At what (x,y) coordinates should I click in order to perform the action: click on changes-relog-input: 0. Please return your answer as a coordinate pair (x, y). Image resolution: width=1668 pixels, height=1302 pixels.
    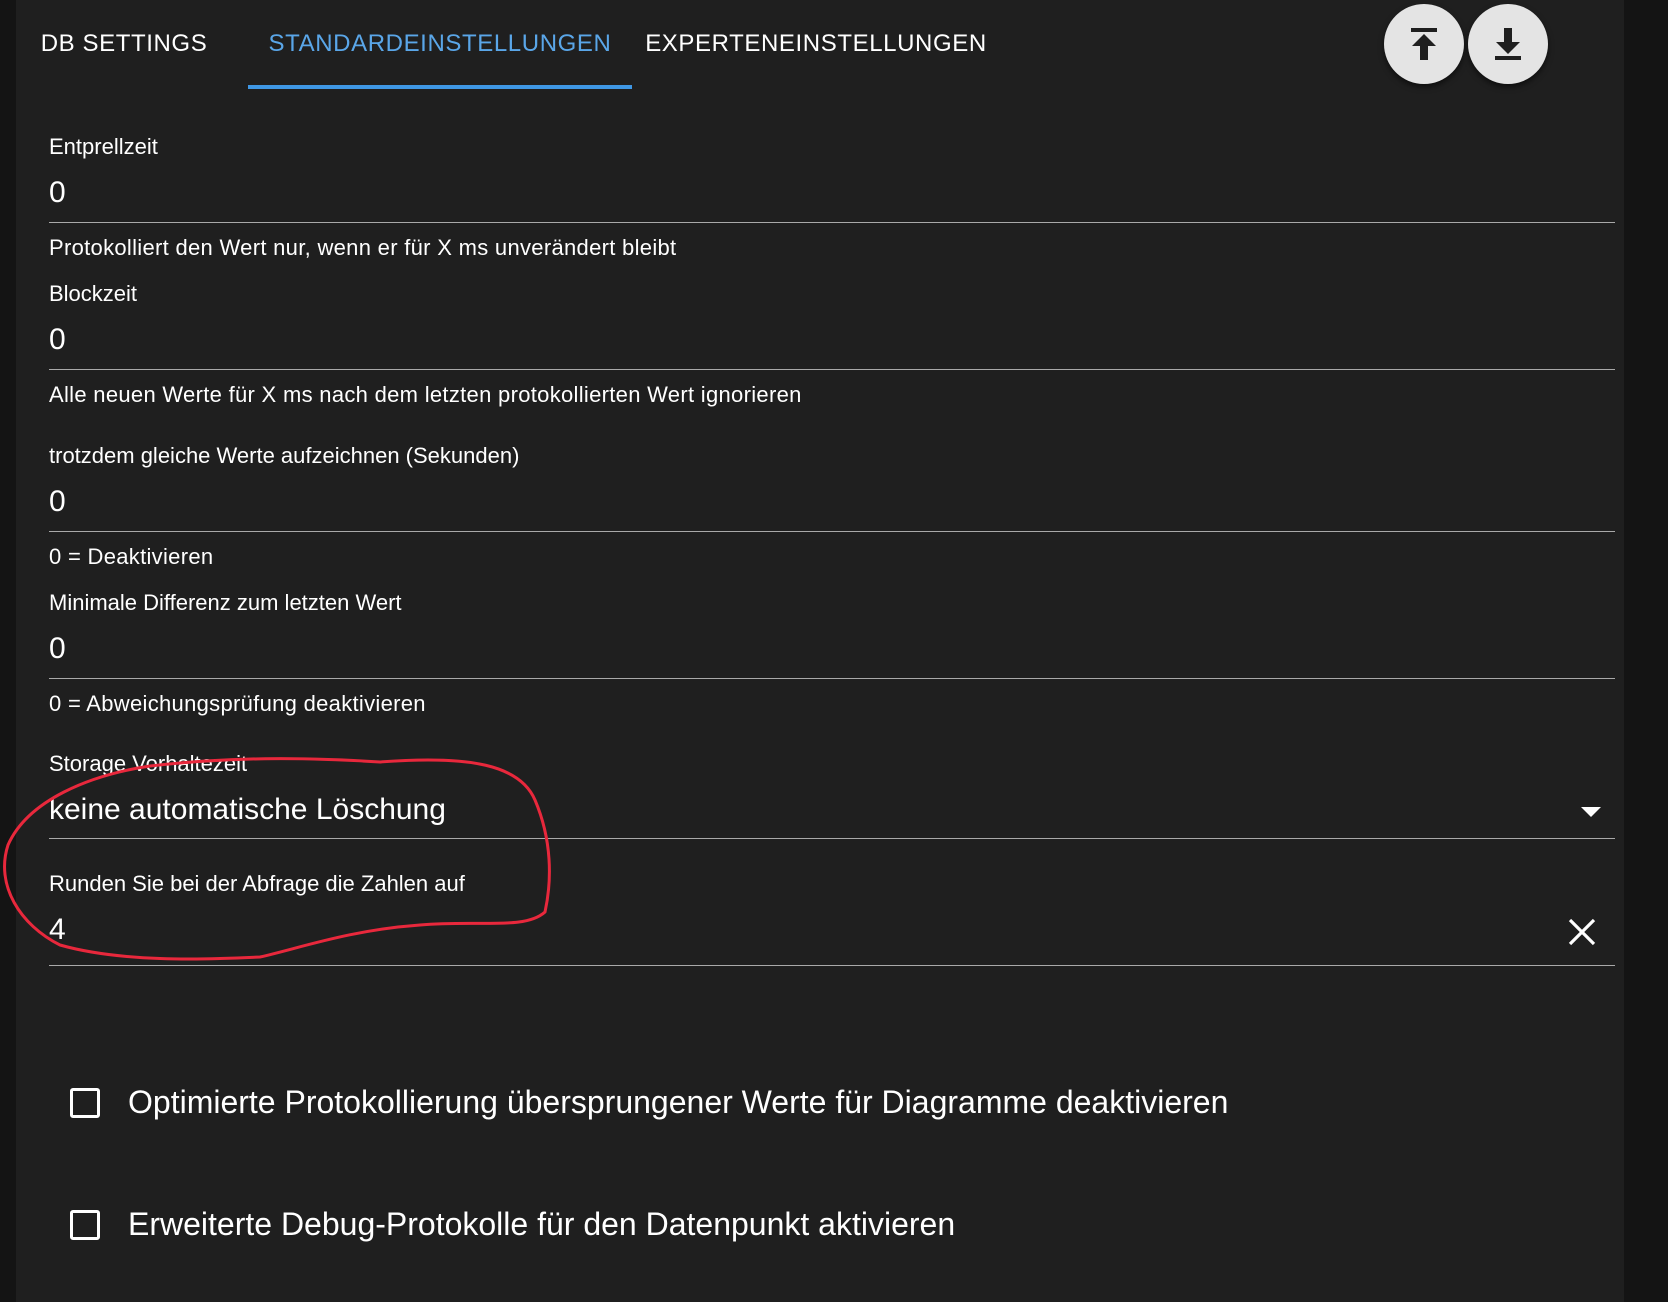
    Looking at the image, I should click on (57, 502).